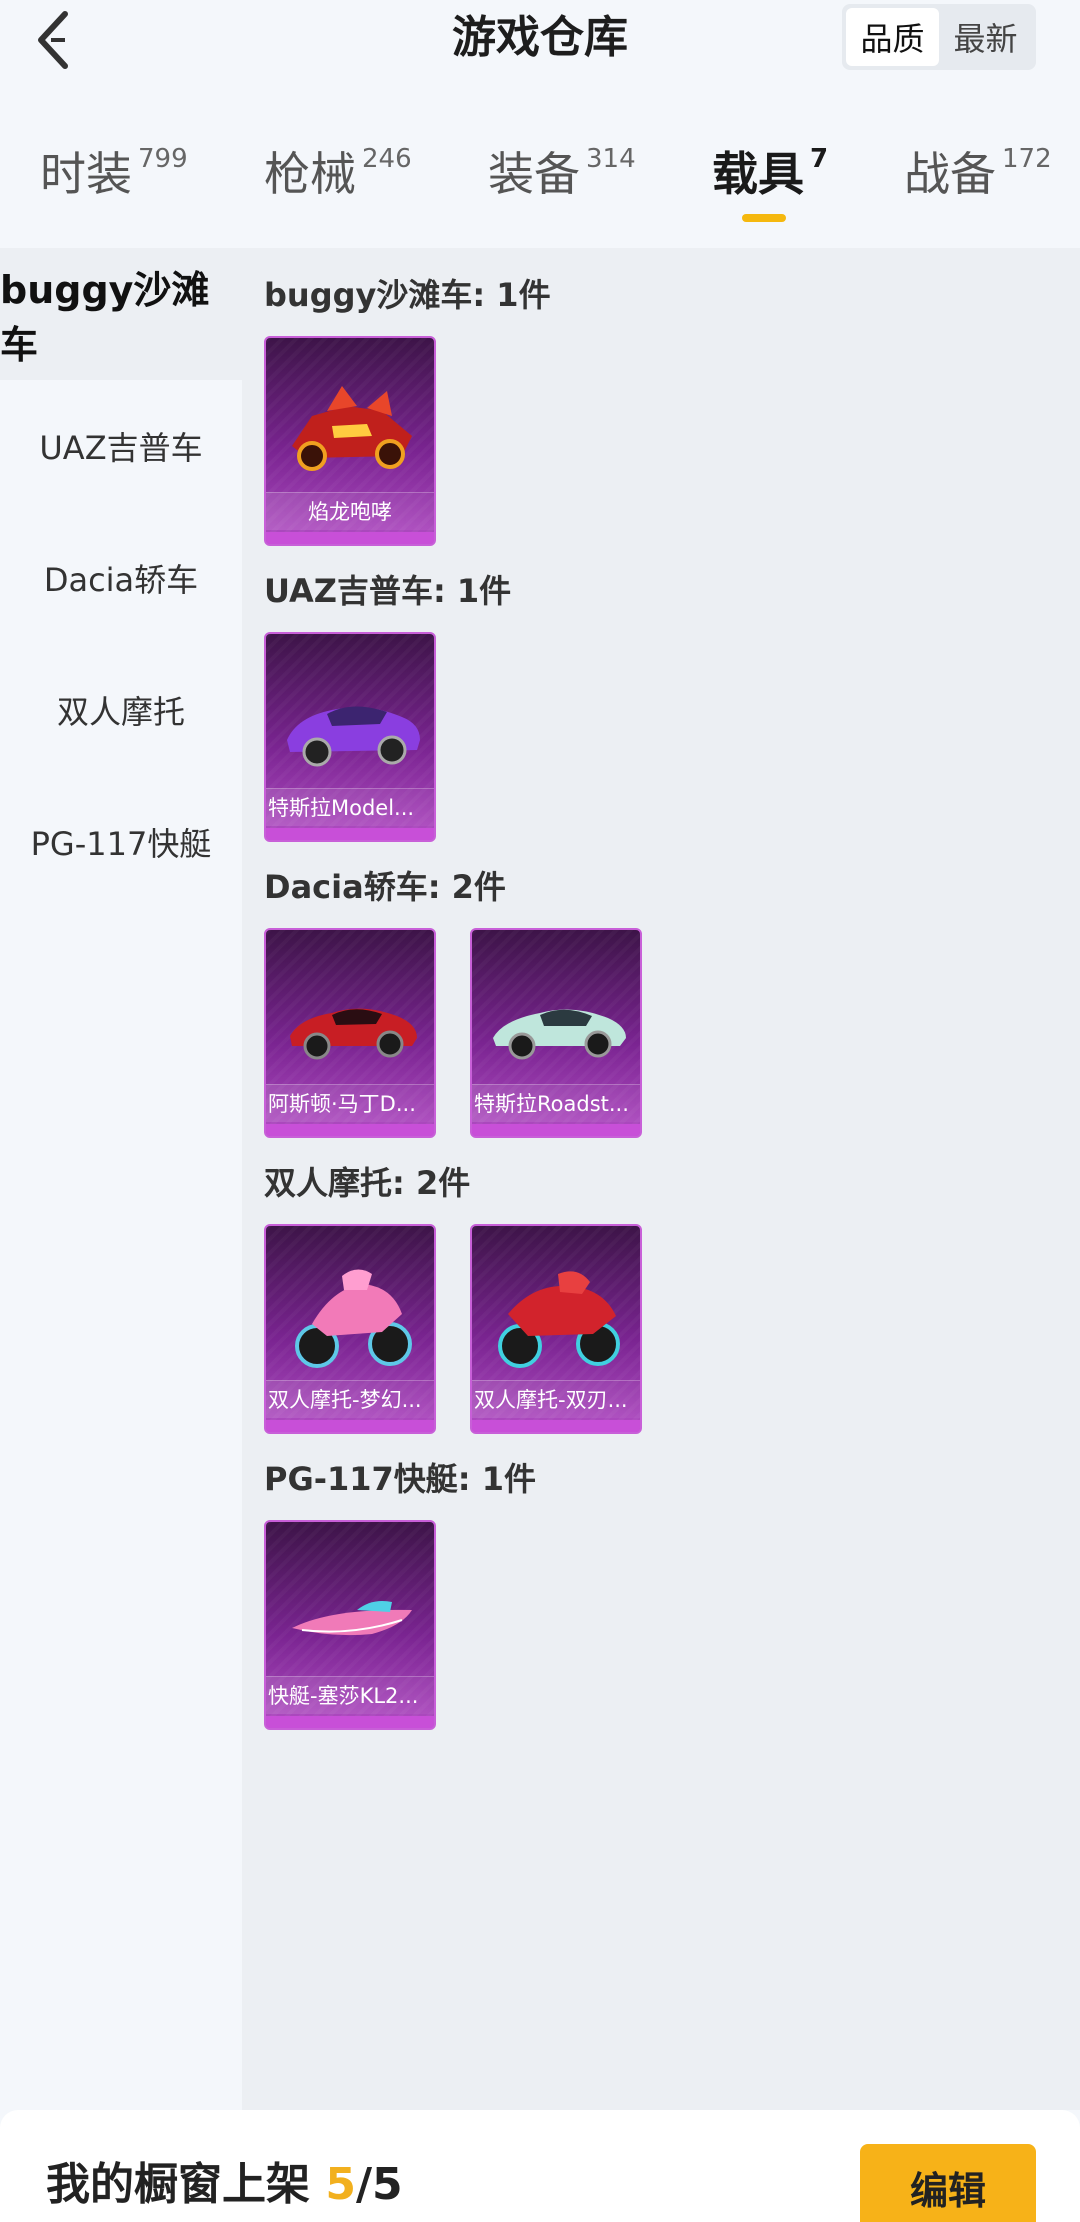 The image size is (1080, 2222). What do you see at coordinates (86, 174) in the screenshot?
I see `tab-label: 时装` at bounding box center [86, 174].